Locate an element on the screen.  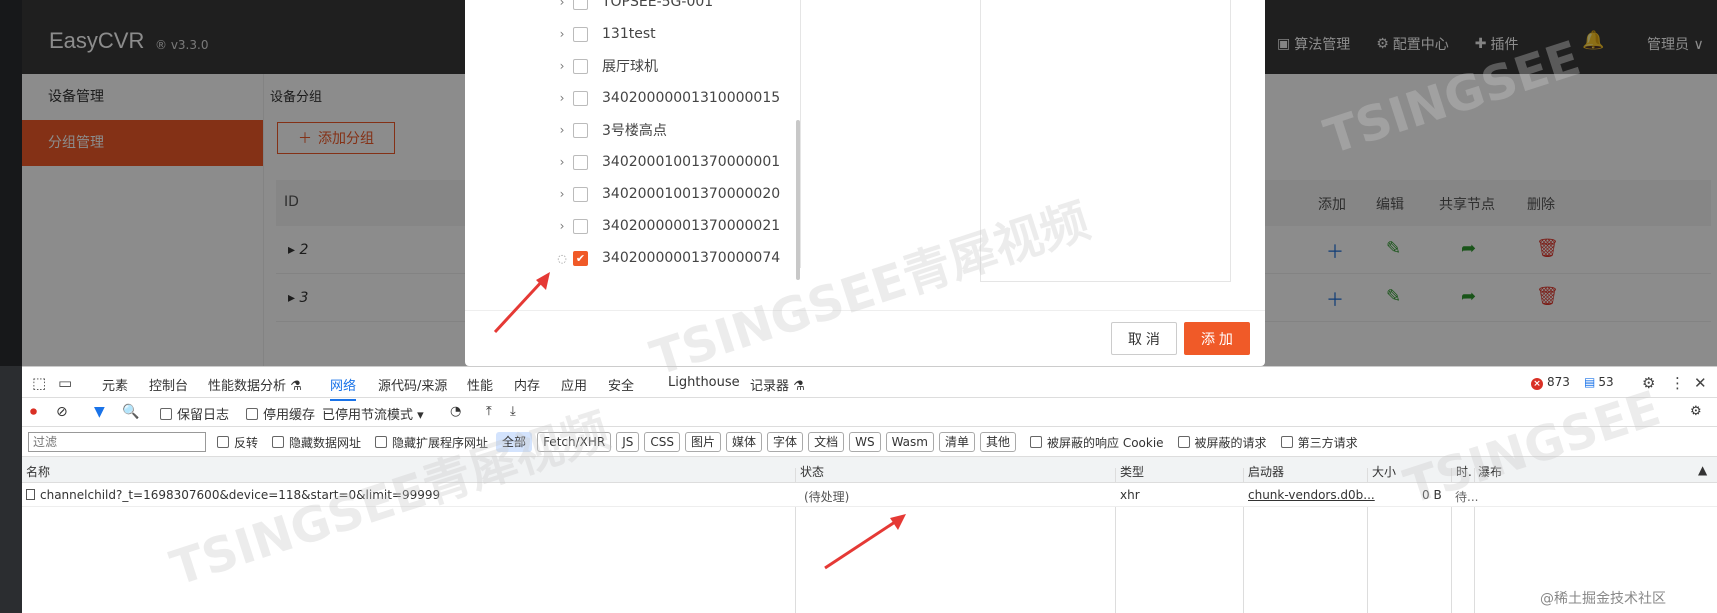
type-filter-chip: Fetch/XHR is located at coordinates (574, 442).